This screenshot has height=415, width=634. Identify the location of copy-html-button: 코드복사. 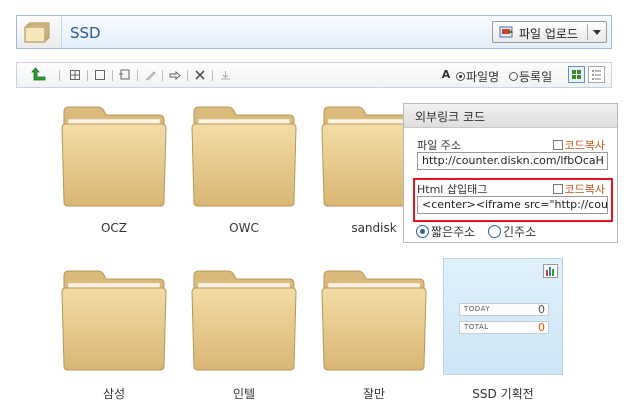
(578, 189).